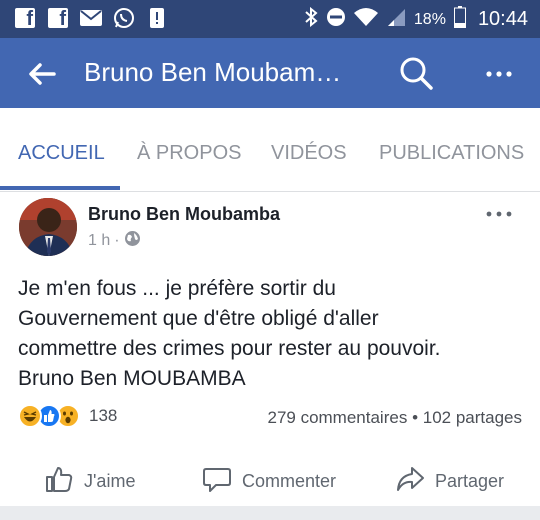 Image resolution: width=540 pixels, height=520 pixels. What do you see at coordinates (270, 19) in the screenshot?
I see `status-bar: f f 18% 10:44` at bounding box center [270, 19].